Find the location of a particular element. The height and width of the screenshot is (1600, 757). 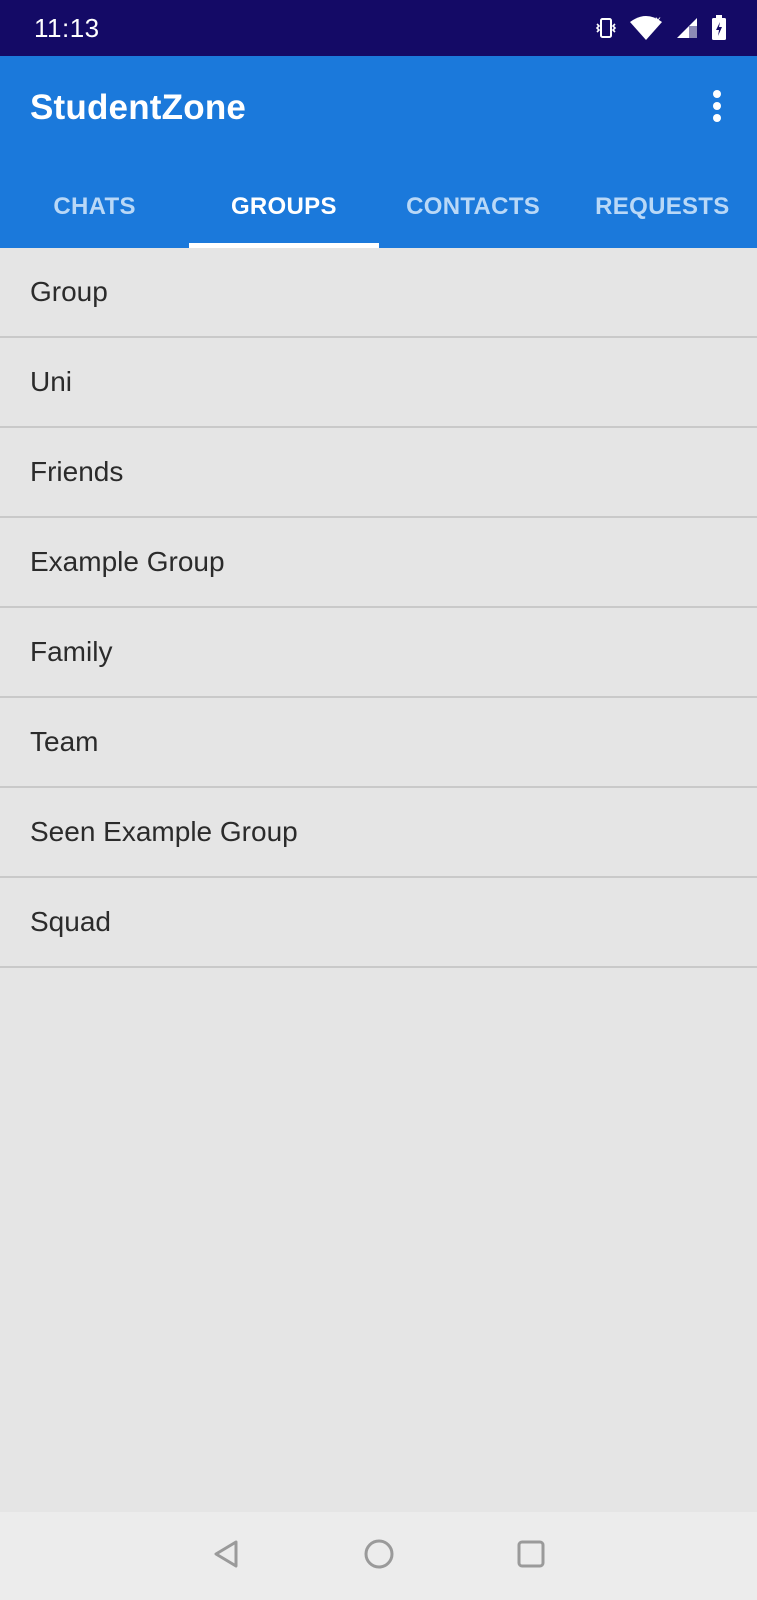

app-title: StudentZone is located at coordinates (138, 107).